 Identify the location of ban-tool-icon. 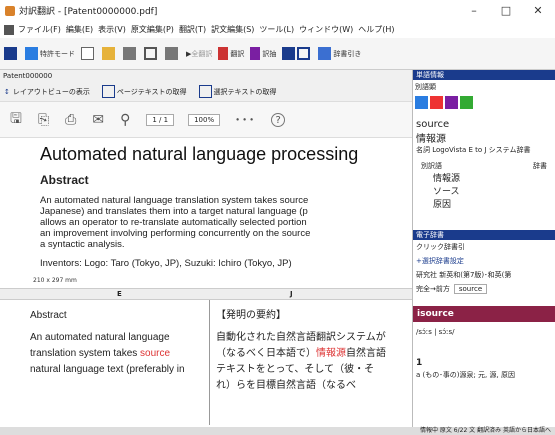
(466, 102).